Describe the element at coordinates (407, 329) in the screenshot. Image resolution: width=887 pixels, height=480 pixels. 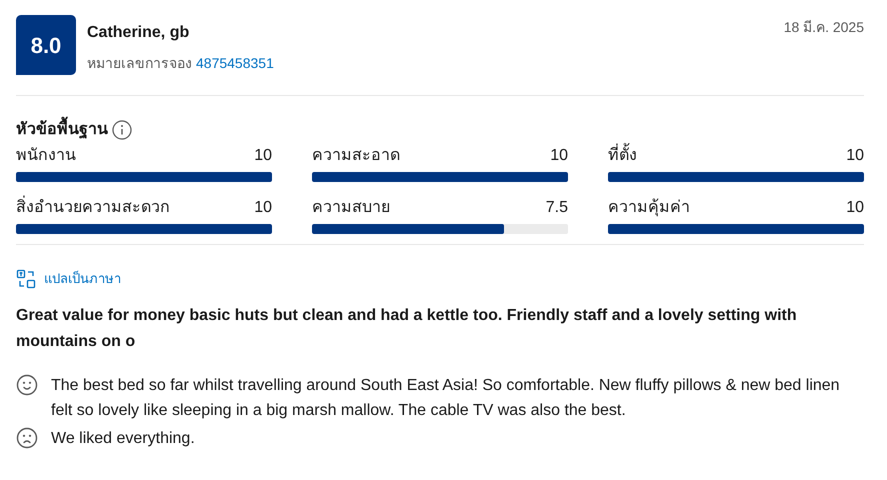
I see `review-headline: Great value for money basic huts but clean and had a kettle too. Friendly staff and a lovely setting with mountains on o` at that location.